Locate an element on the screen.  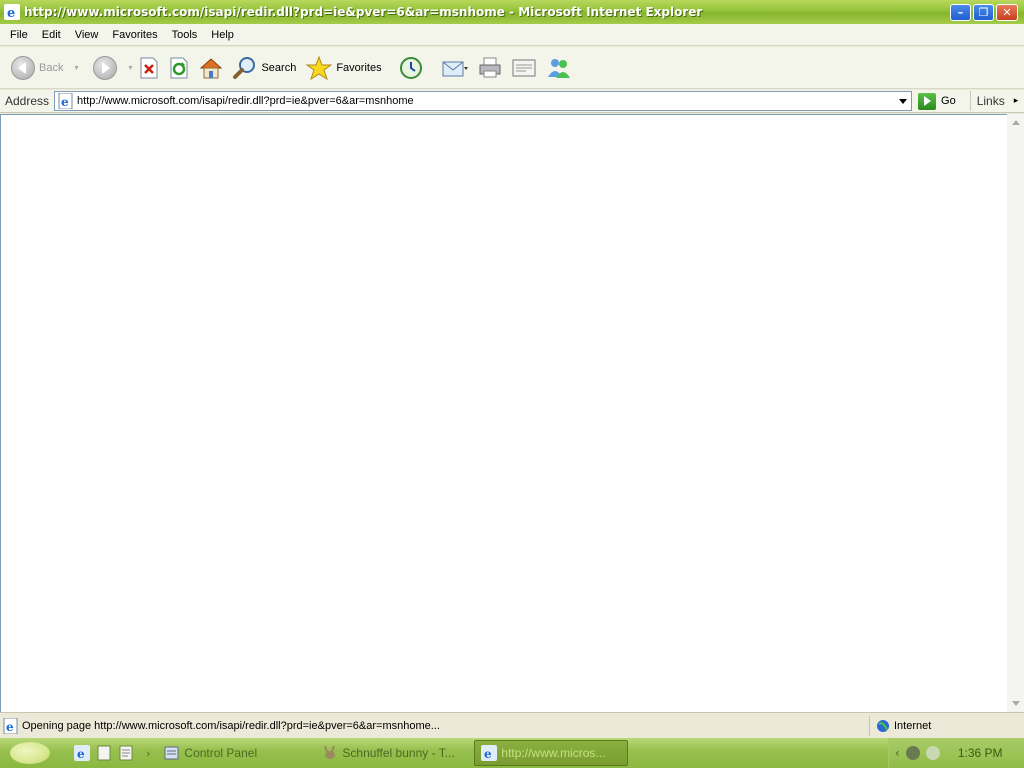
messenger-icon is located at coordinates (558, 68).